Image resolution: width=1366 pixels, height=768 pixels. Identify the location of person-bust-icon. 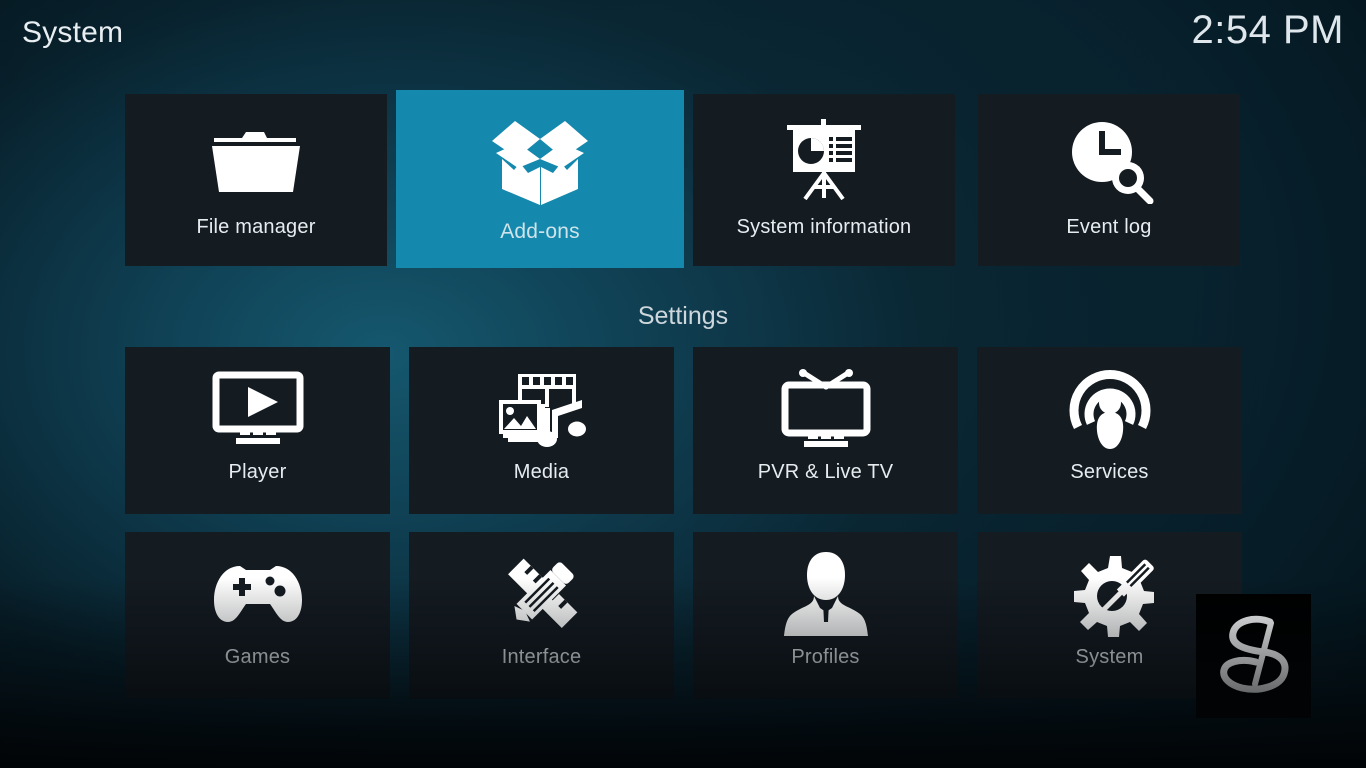
(825, 594).